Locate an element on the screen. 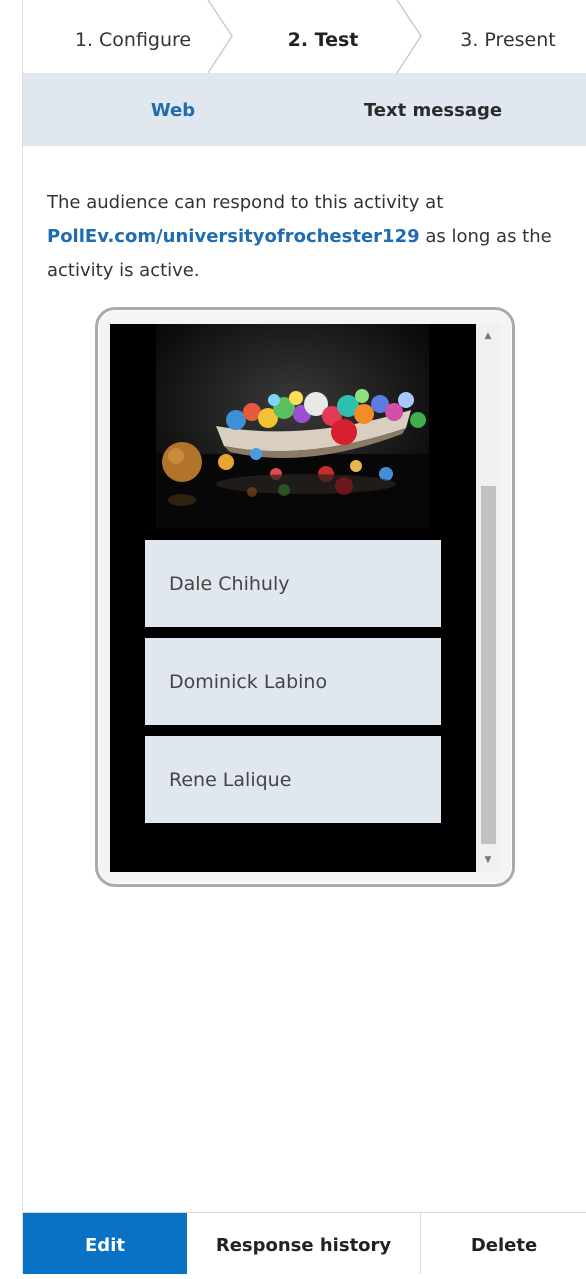 This screenshot has height=1279, width=586. delete-button: Delete is located at coordinates (503, 1243).